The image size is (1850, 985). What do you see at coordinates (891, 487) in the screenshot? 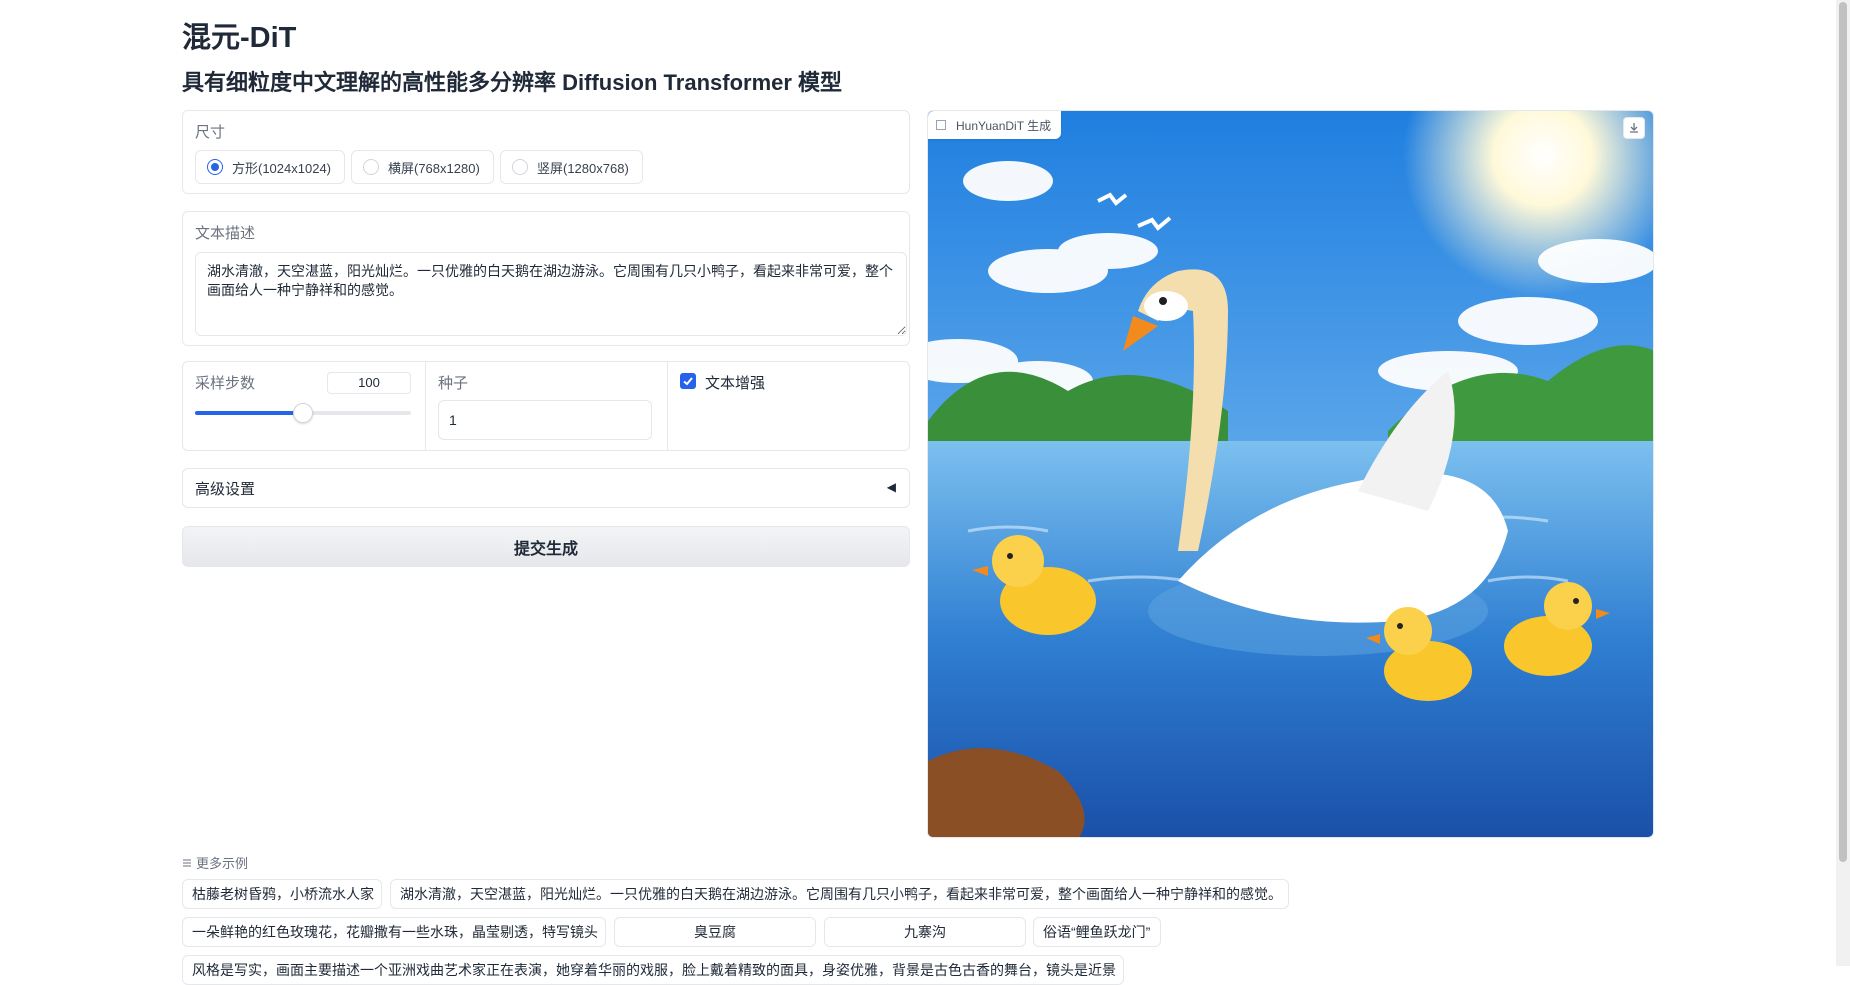
I see `collapse-arrow-icon: ◀` at bounding box center [891, 487].